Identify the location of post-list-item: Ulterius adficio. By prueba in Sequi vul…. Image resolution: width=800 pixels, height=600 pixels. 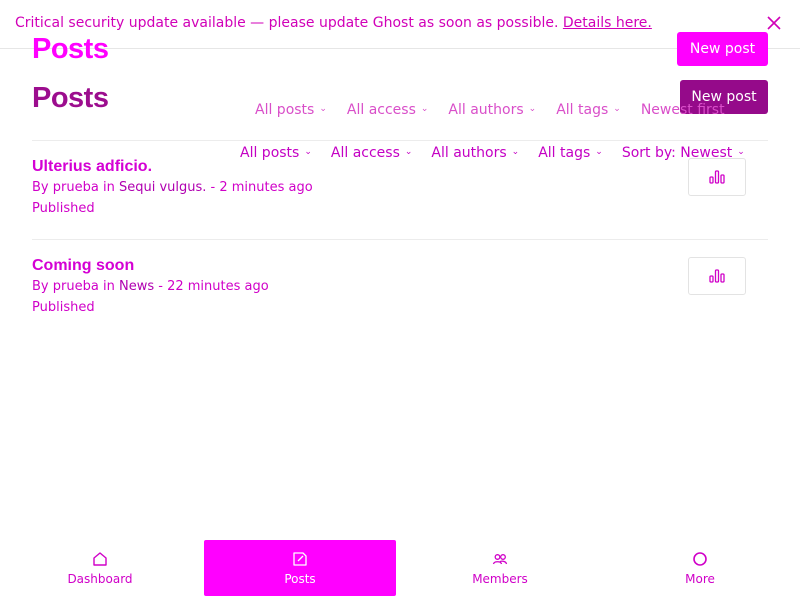
(400, 203).